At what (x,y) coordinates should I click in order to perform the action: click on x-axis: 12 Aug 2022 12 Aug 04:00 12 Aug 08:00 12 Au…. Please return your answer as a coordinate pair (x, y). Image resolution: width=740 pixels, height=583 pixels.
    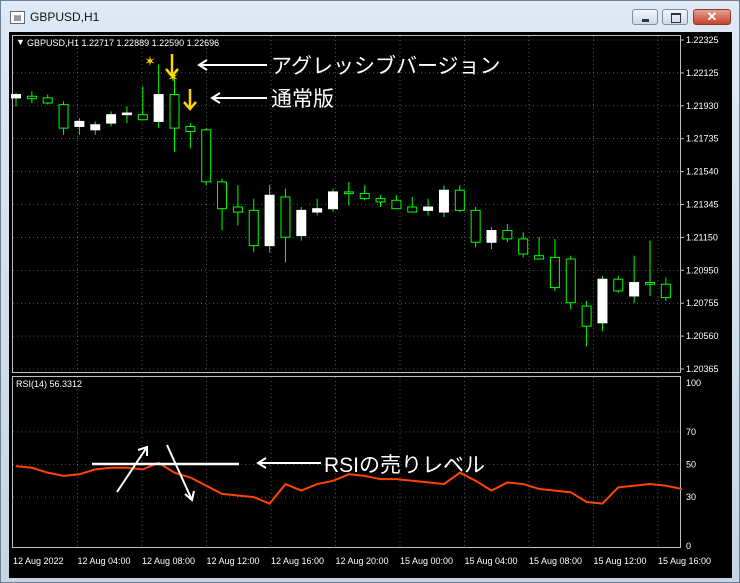
    Looking at the image, I should click on (362, 561).